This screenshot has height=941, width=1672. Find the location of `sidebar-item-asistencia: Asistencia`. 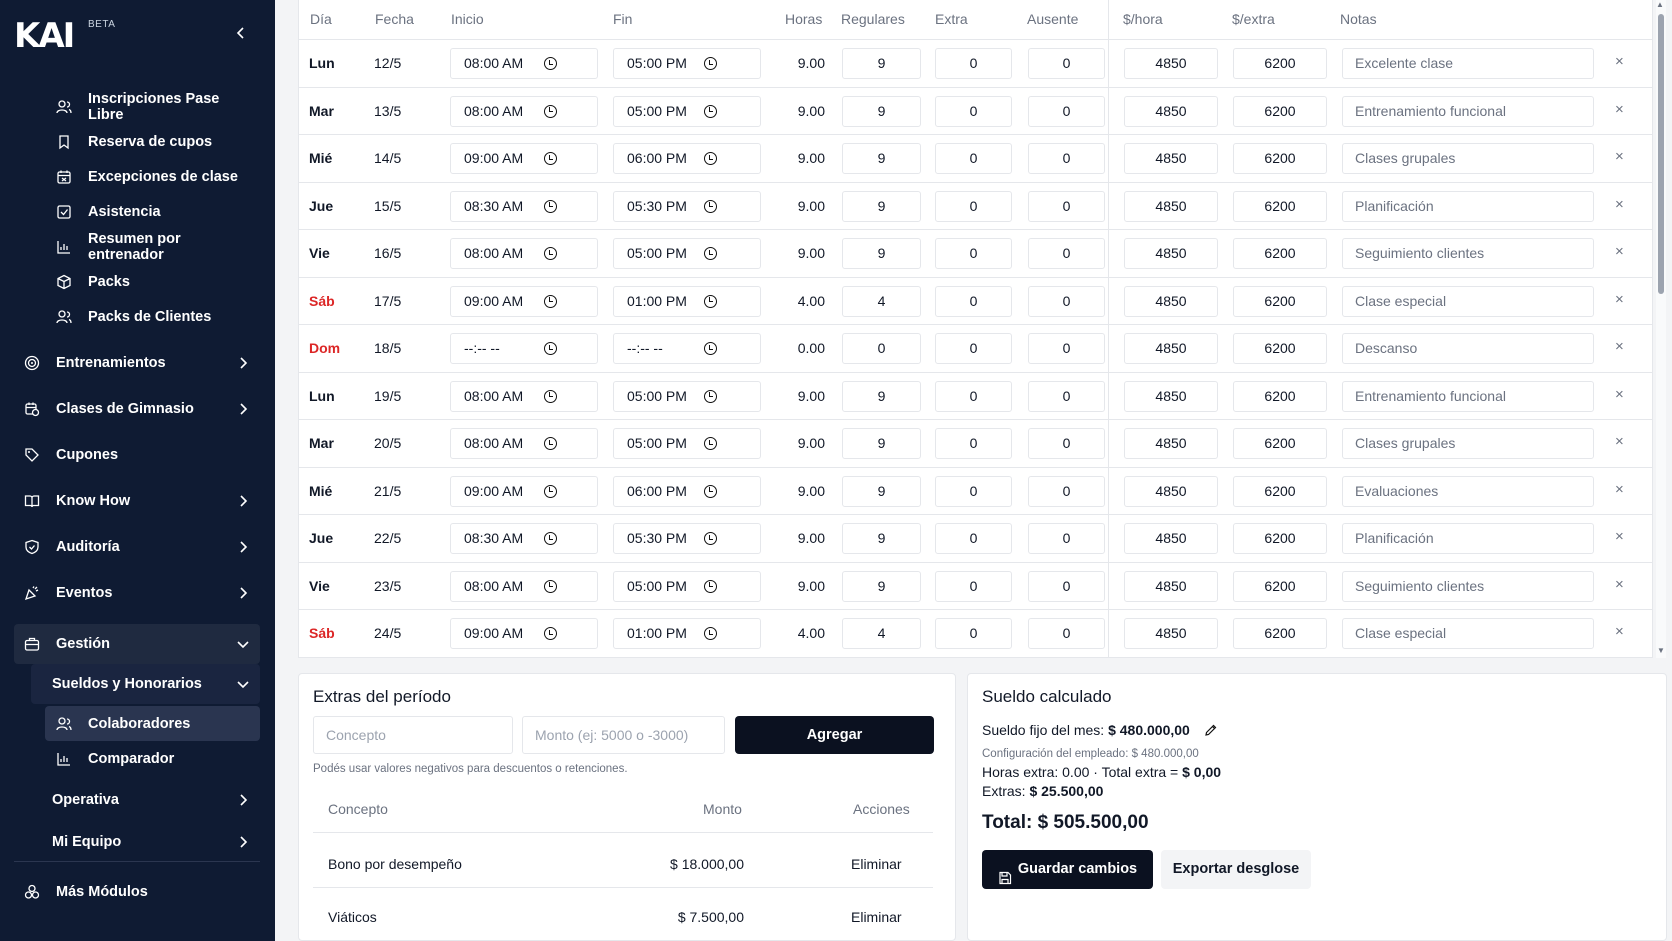

sidebar-item-asistencia: Asistencia is located at coordinates (156, 212).